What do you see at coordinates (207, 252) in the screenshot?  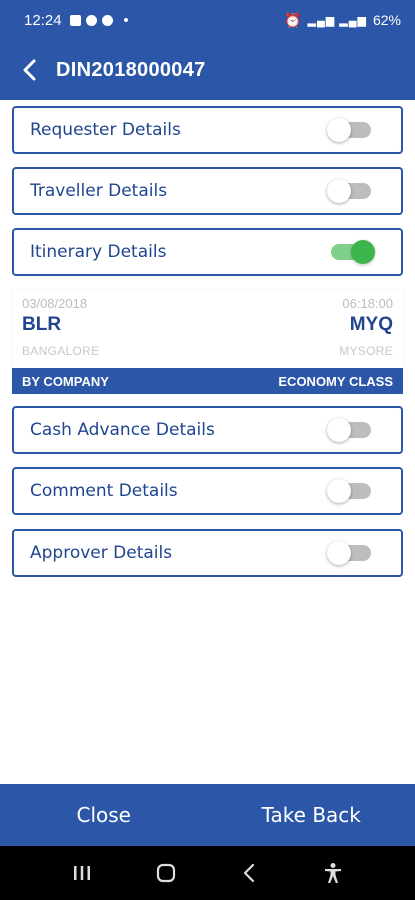 I see `section-itinerary: Itinerary Details` at bounding box center [207, 252].